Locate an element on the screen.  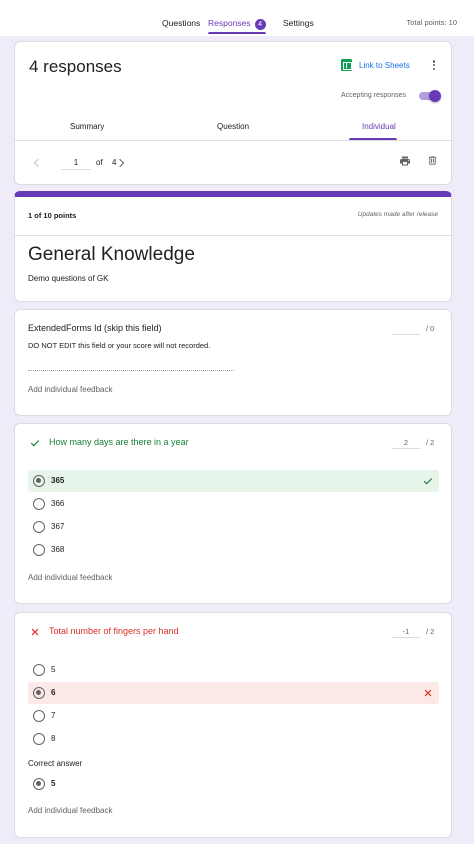
answer-option: 365 is located at coordinates (233, 481).